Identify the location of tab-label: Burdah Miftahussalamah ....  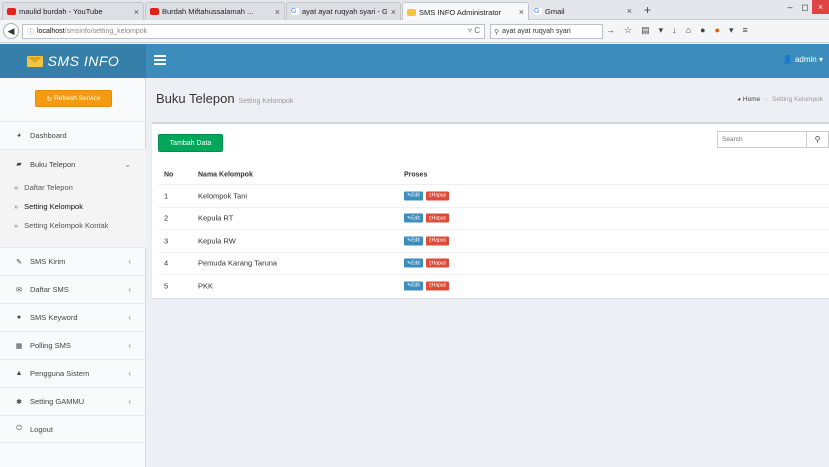
(208, 11).